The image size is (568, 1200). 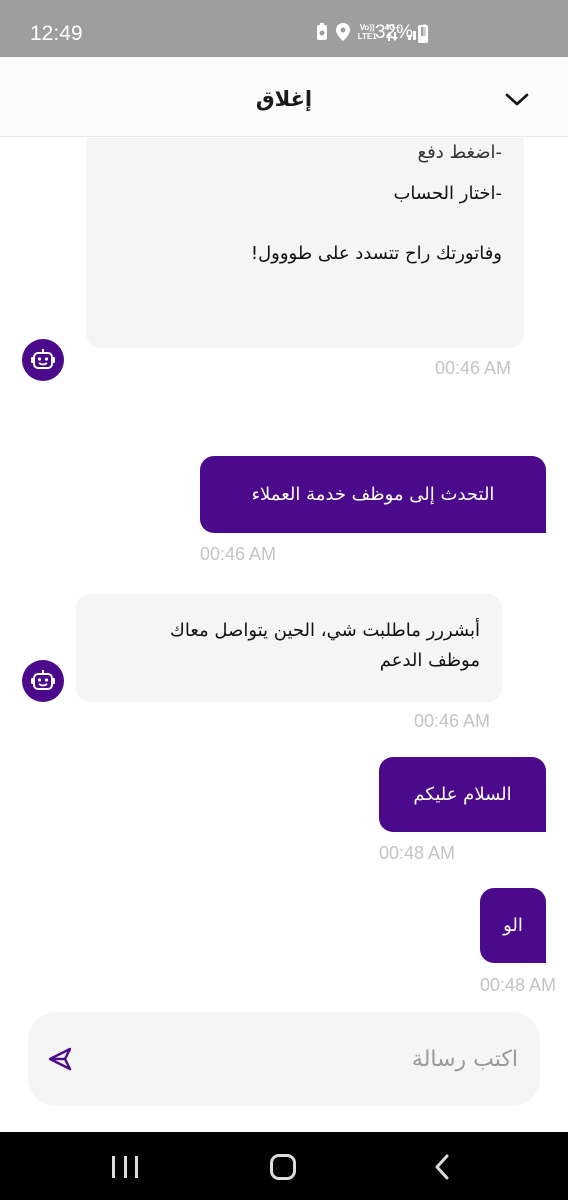 I want to click on status-bar: 12:49 Vo)) LTE1 4G+ 32%, so click(x=284, y=28).